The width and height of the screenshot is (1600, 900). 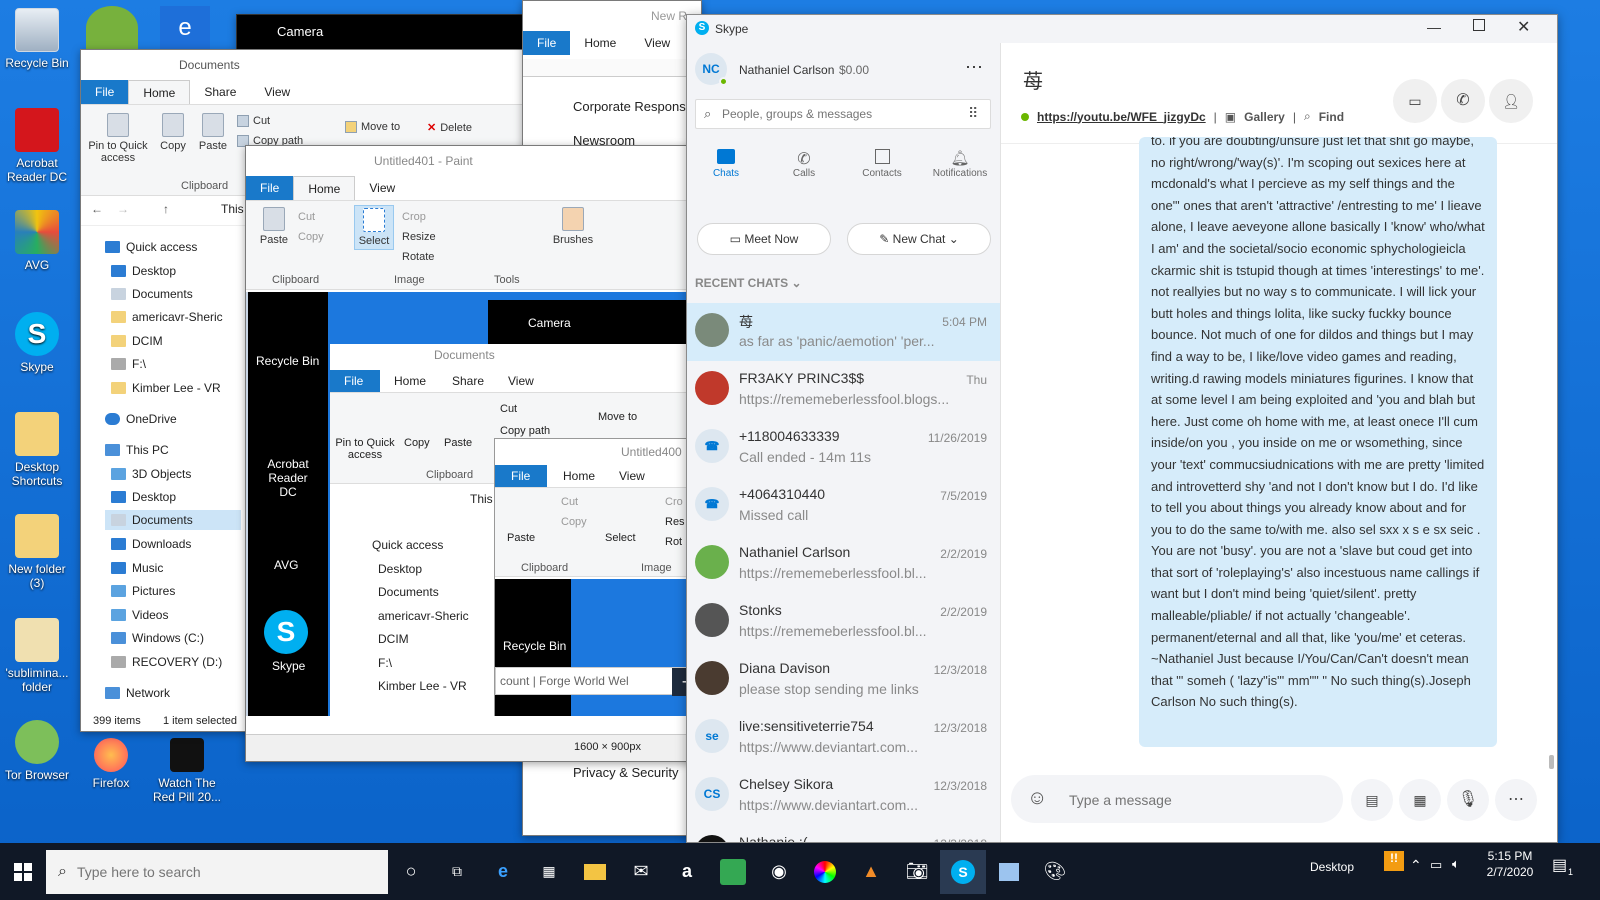 I want to click on nav-f-drive: F:\, so click(x=128, y=364).